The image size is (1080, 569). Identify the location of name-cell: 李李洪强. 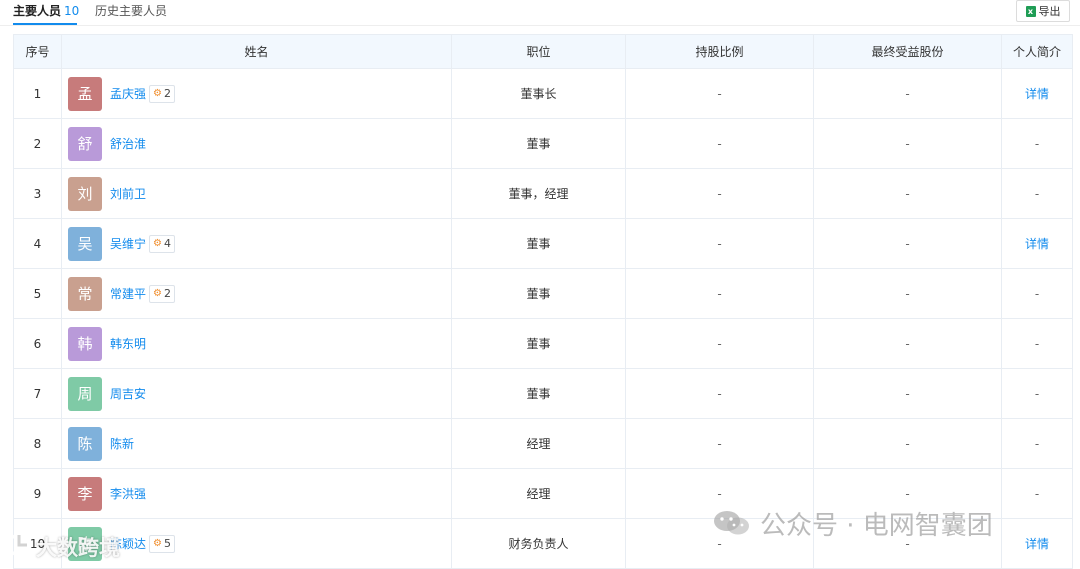
(256, 493).